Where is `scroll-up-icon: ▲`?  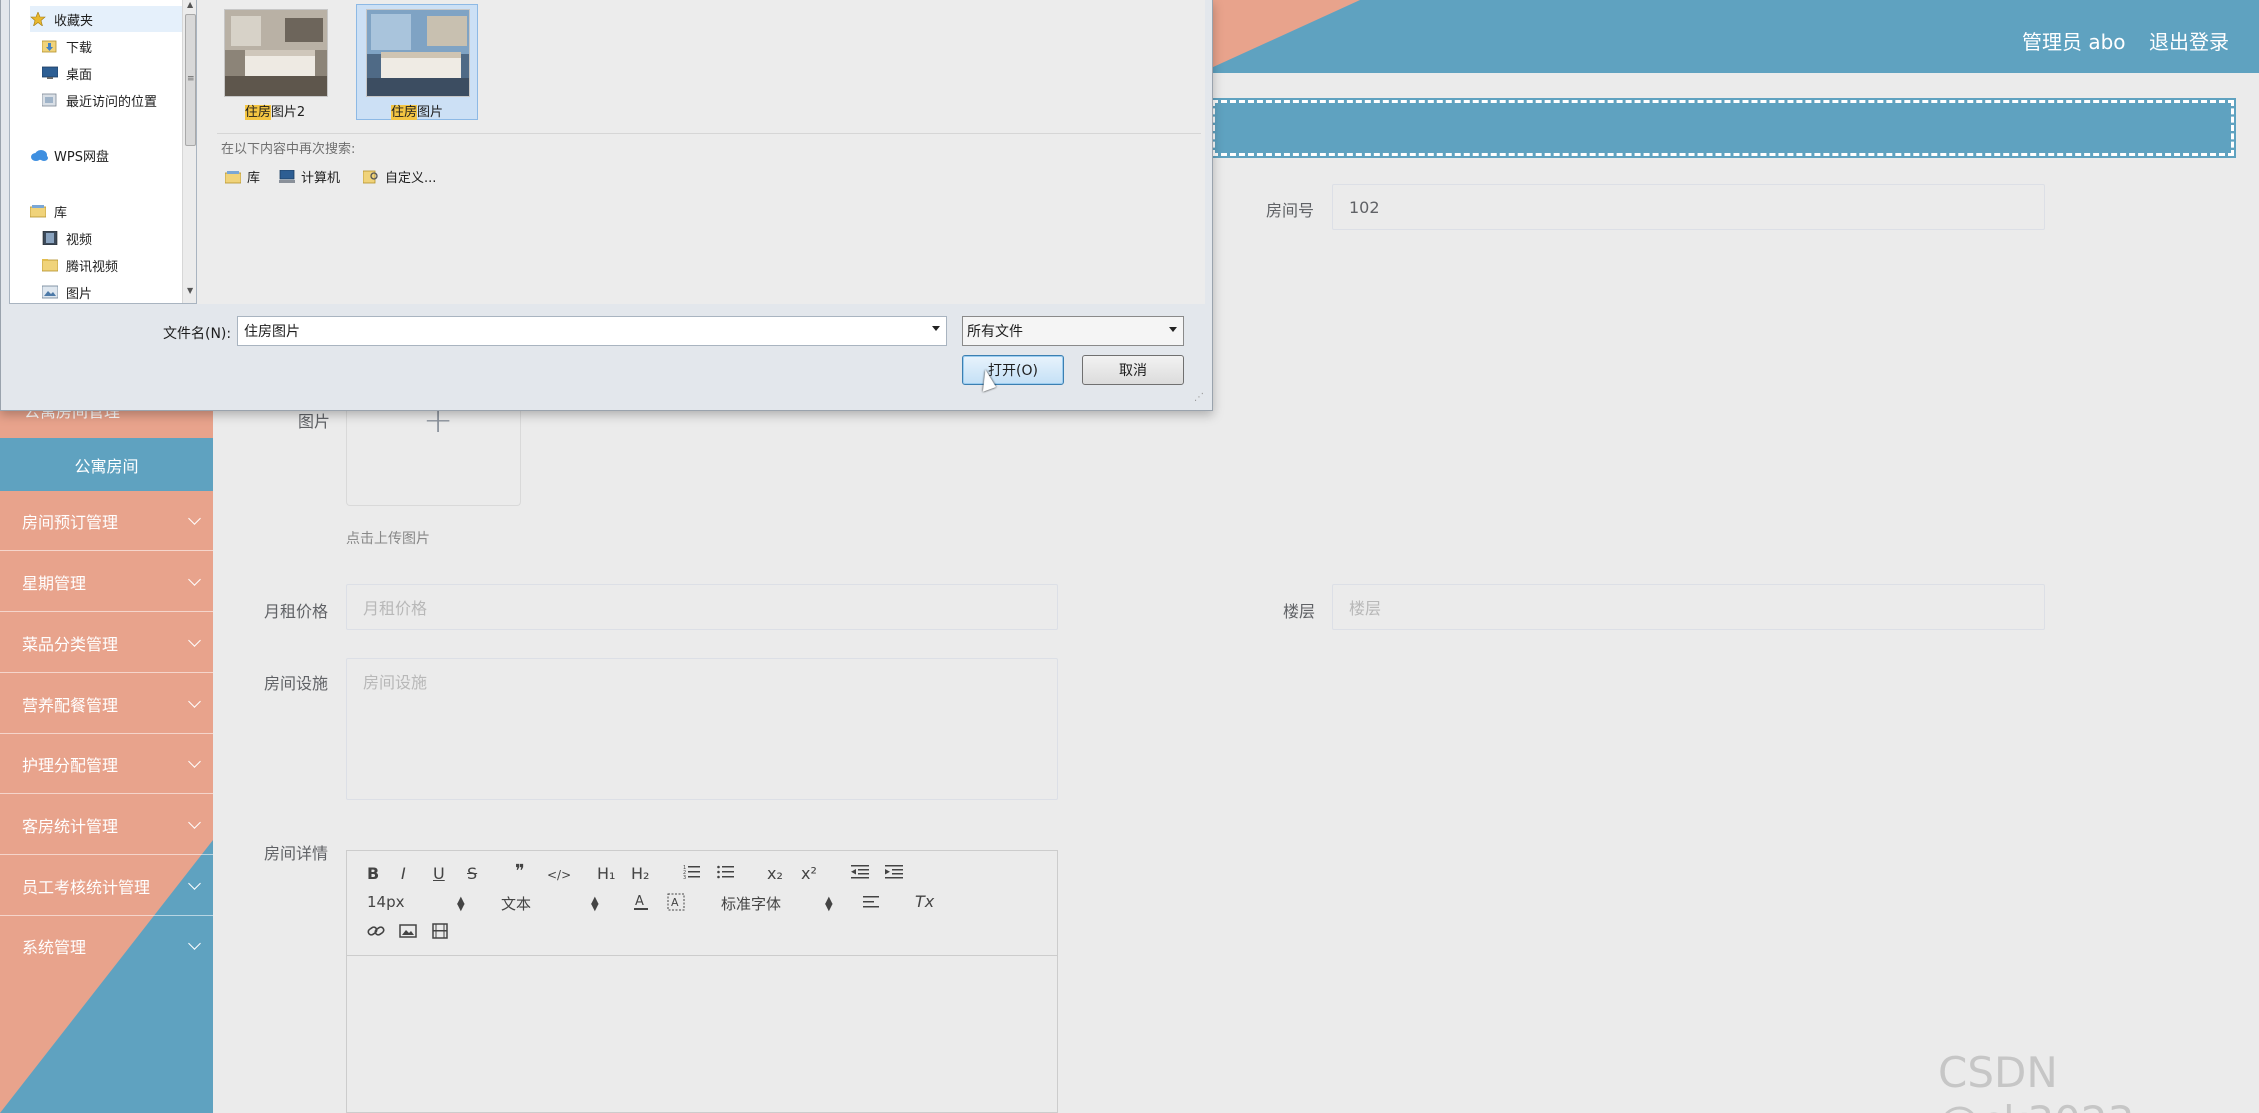
scroll-up-icon: ▲ is located at coordinates (190, 4).